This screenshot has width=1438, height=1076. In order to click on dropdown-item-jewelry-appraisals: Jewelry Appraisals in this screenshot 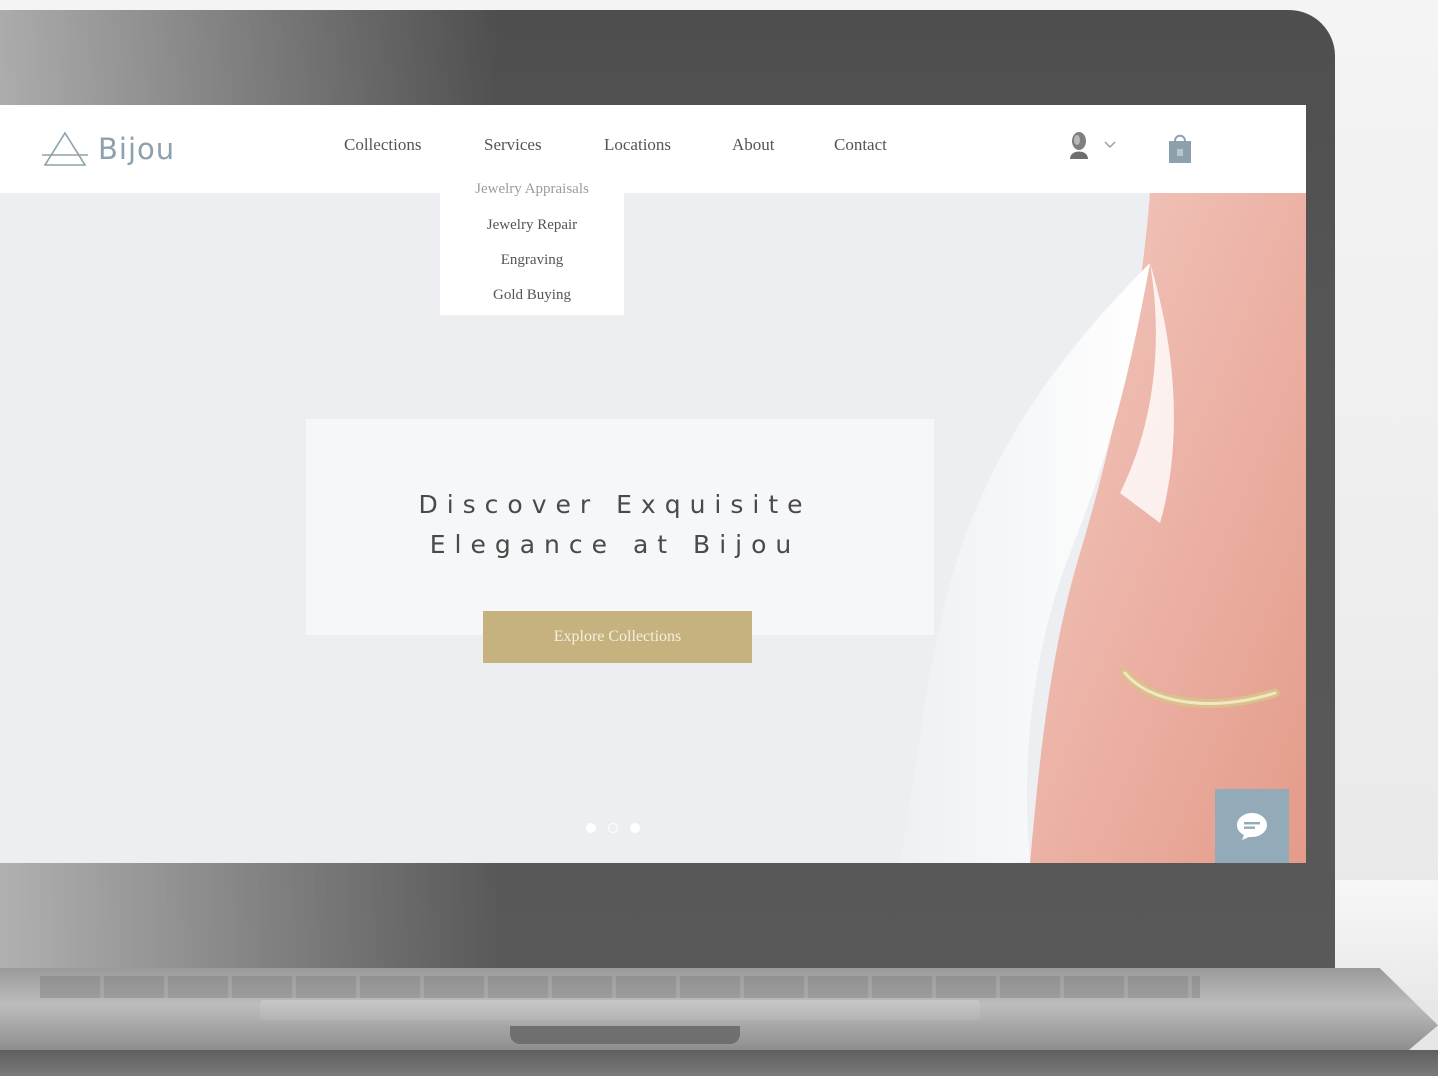, I will do `click(532, 189)`.